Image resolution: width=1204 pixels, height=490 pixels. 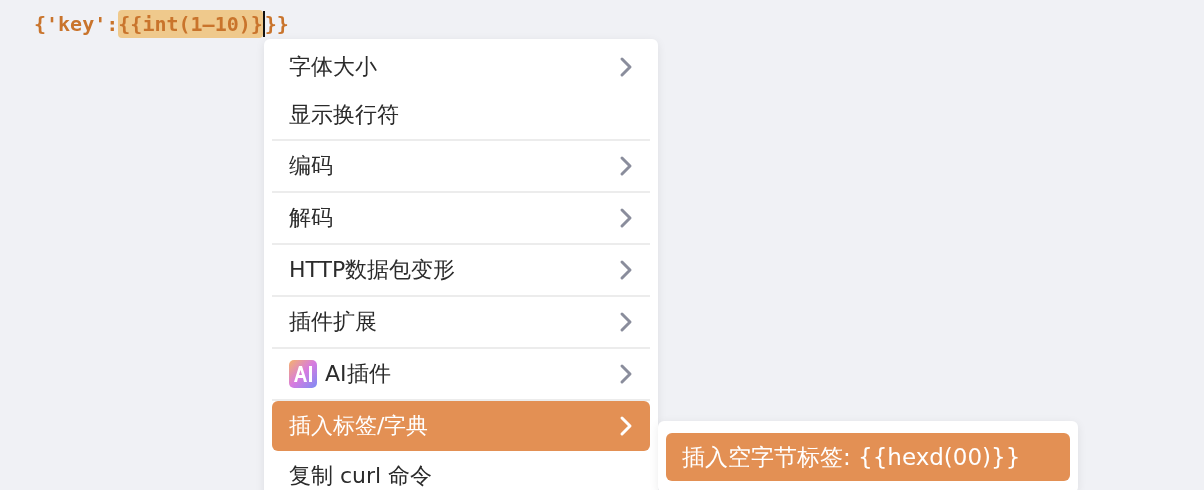 I want to click on menu-item: 字体大小, so click(x=461, y=67).